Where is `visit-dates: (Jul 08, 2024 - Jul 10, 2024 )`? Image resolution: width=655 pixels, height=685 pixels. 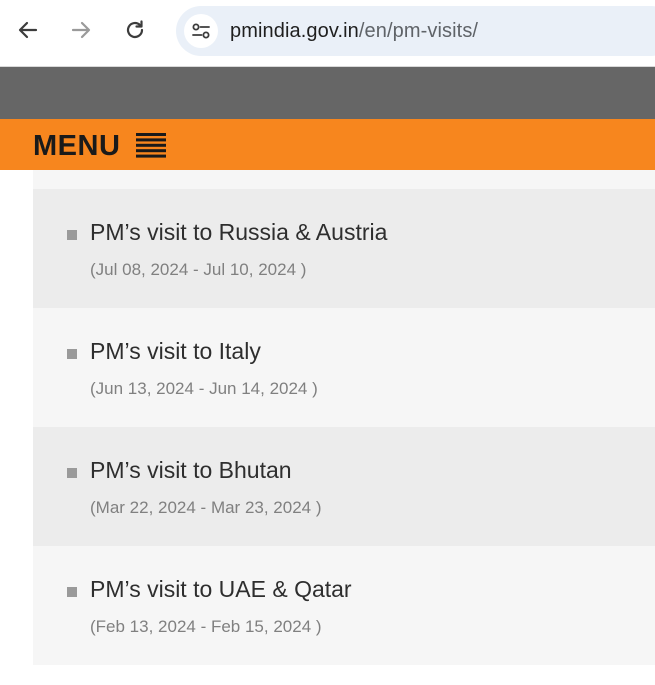 visit-dates: (Jul 08, 2024 - Jul 10, 2024 ) is located at coordinates (198, 269).